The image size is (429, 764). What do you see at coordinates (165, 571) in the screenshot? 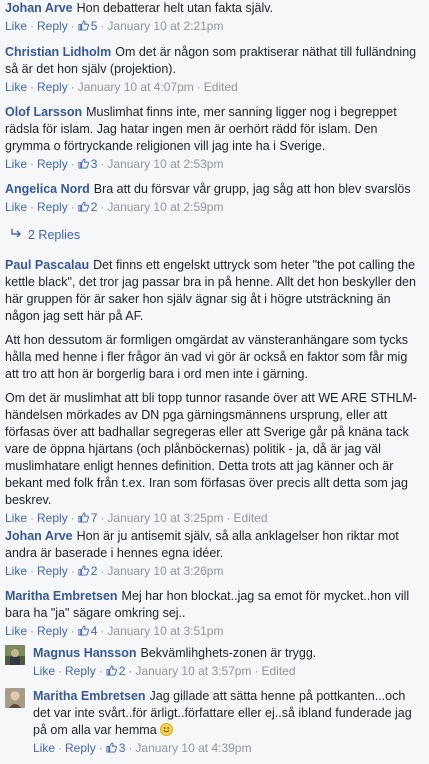
I see `comment-timestamp: January 10 at 3:26pm` at bounding box center [165, 571].